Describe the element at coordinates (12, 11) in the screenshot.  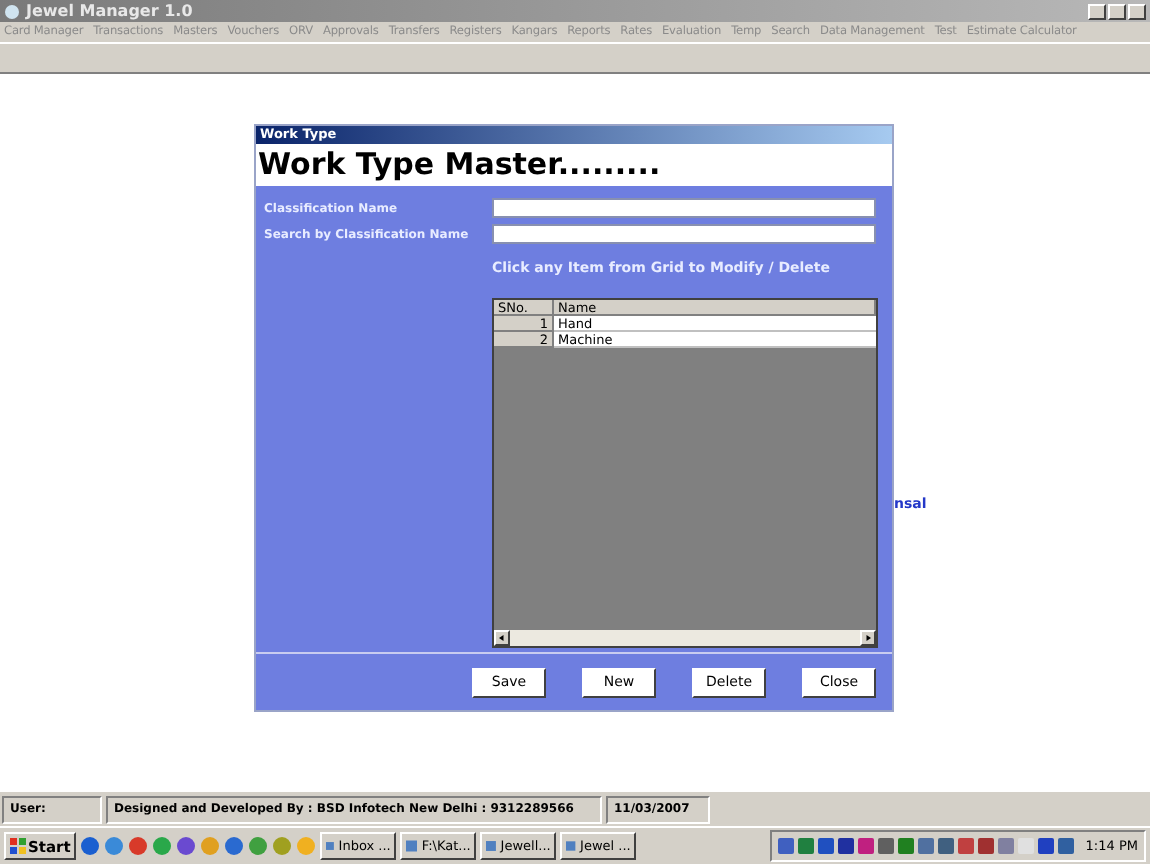
I see `app-icon` at that location.